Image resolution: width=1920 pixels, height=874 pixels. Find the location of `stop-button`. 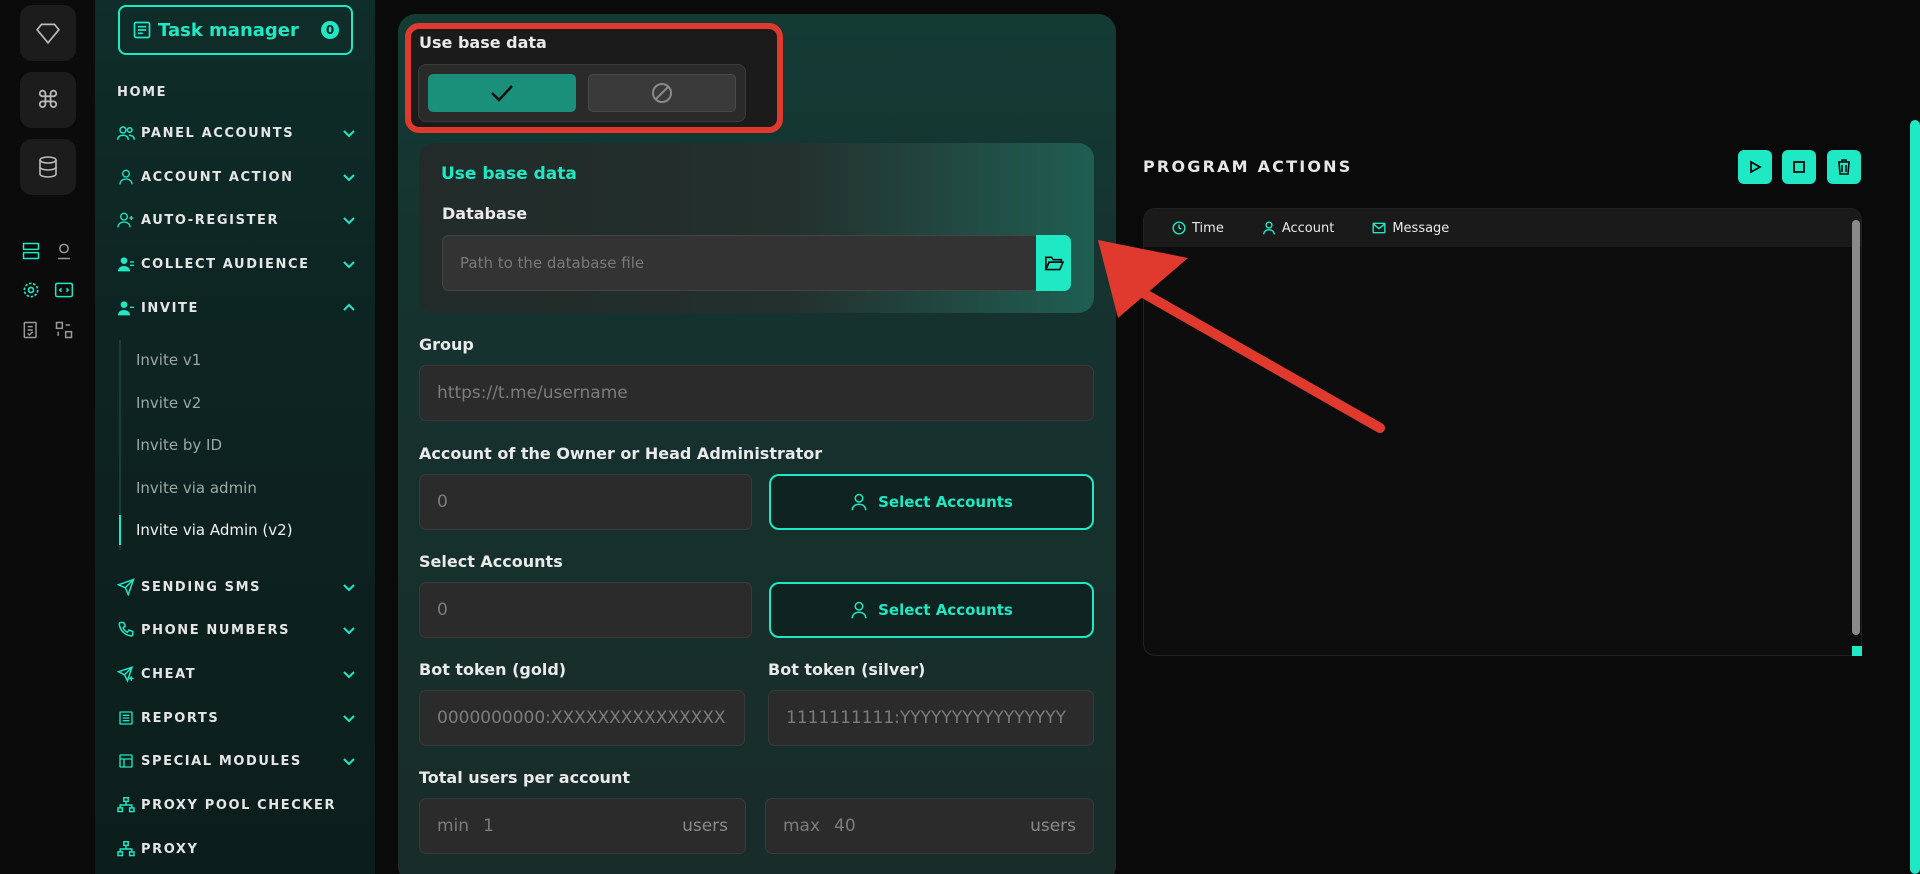

stop-button is located at coordinates (1799, 167).